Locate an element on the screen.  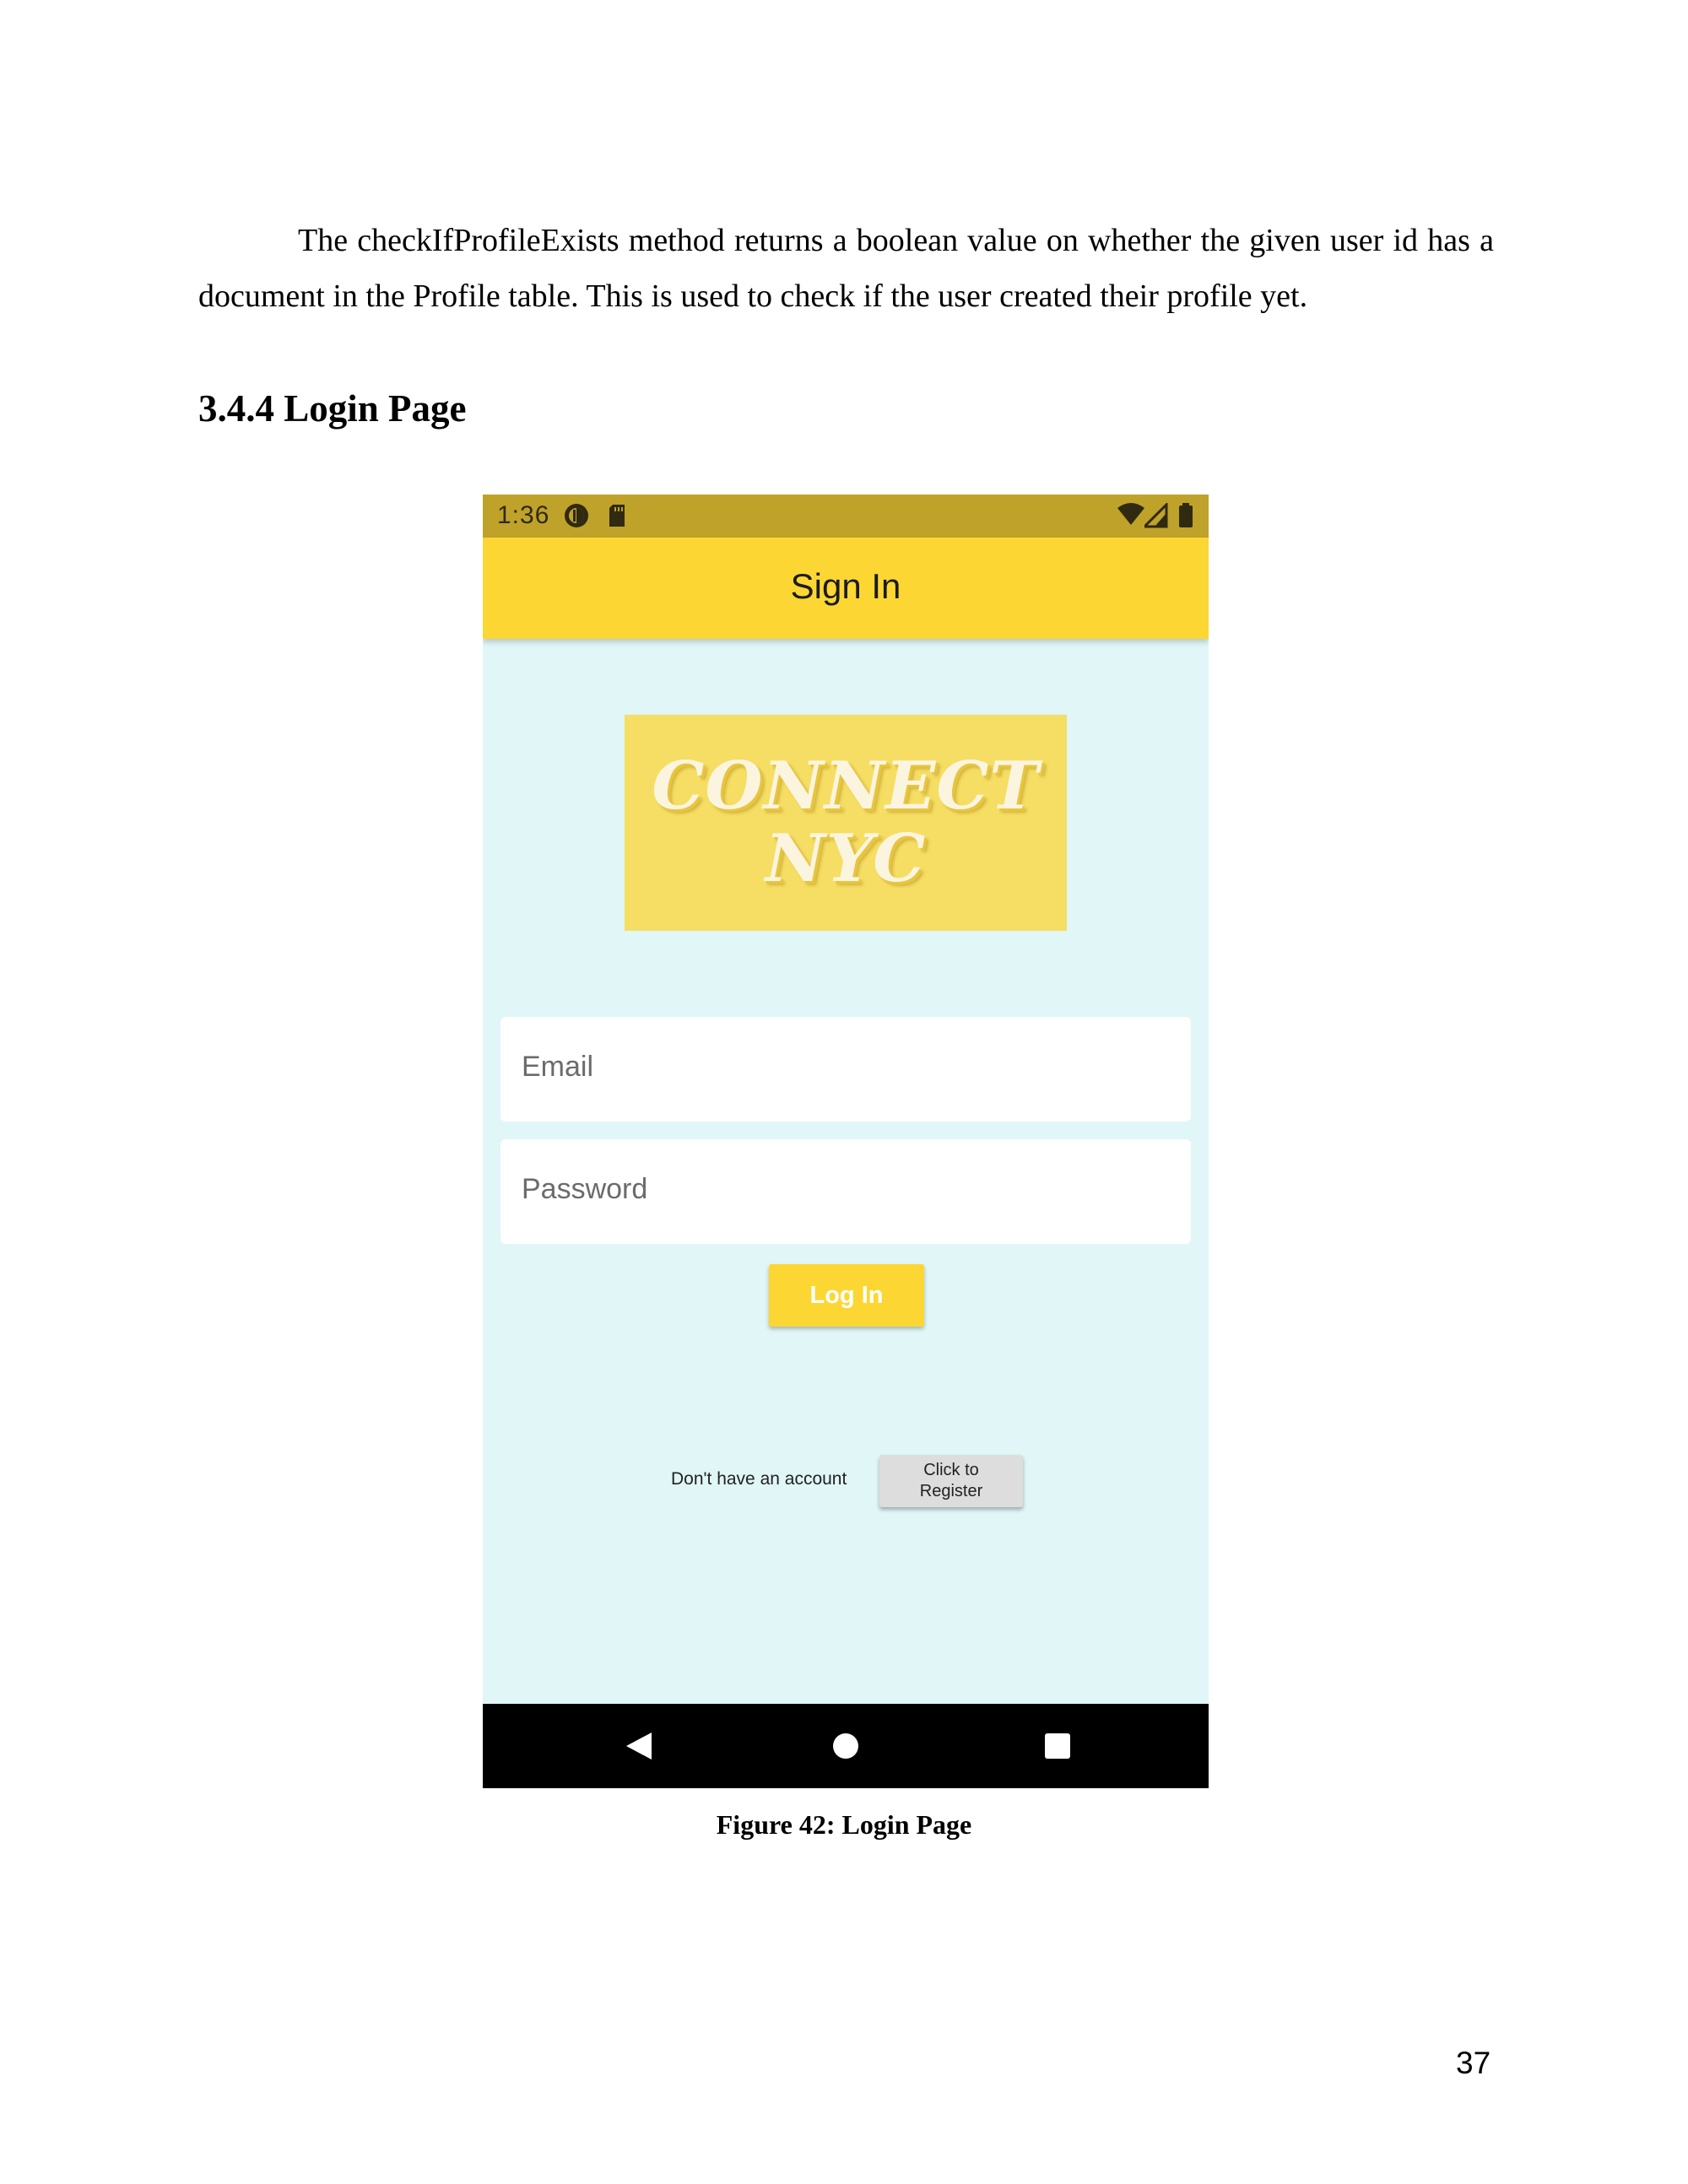
app-bar: Sign In is located at coordinates (846, 588).